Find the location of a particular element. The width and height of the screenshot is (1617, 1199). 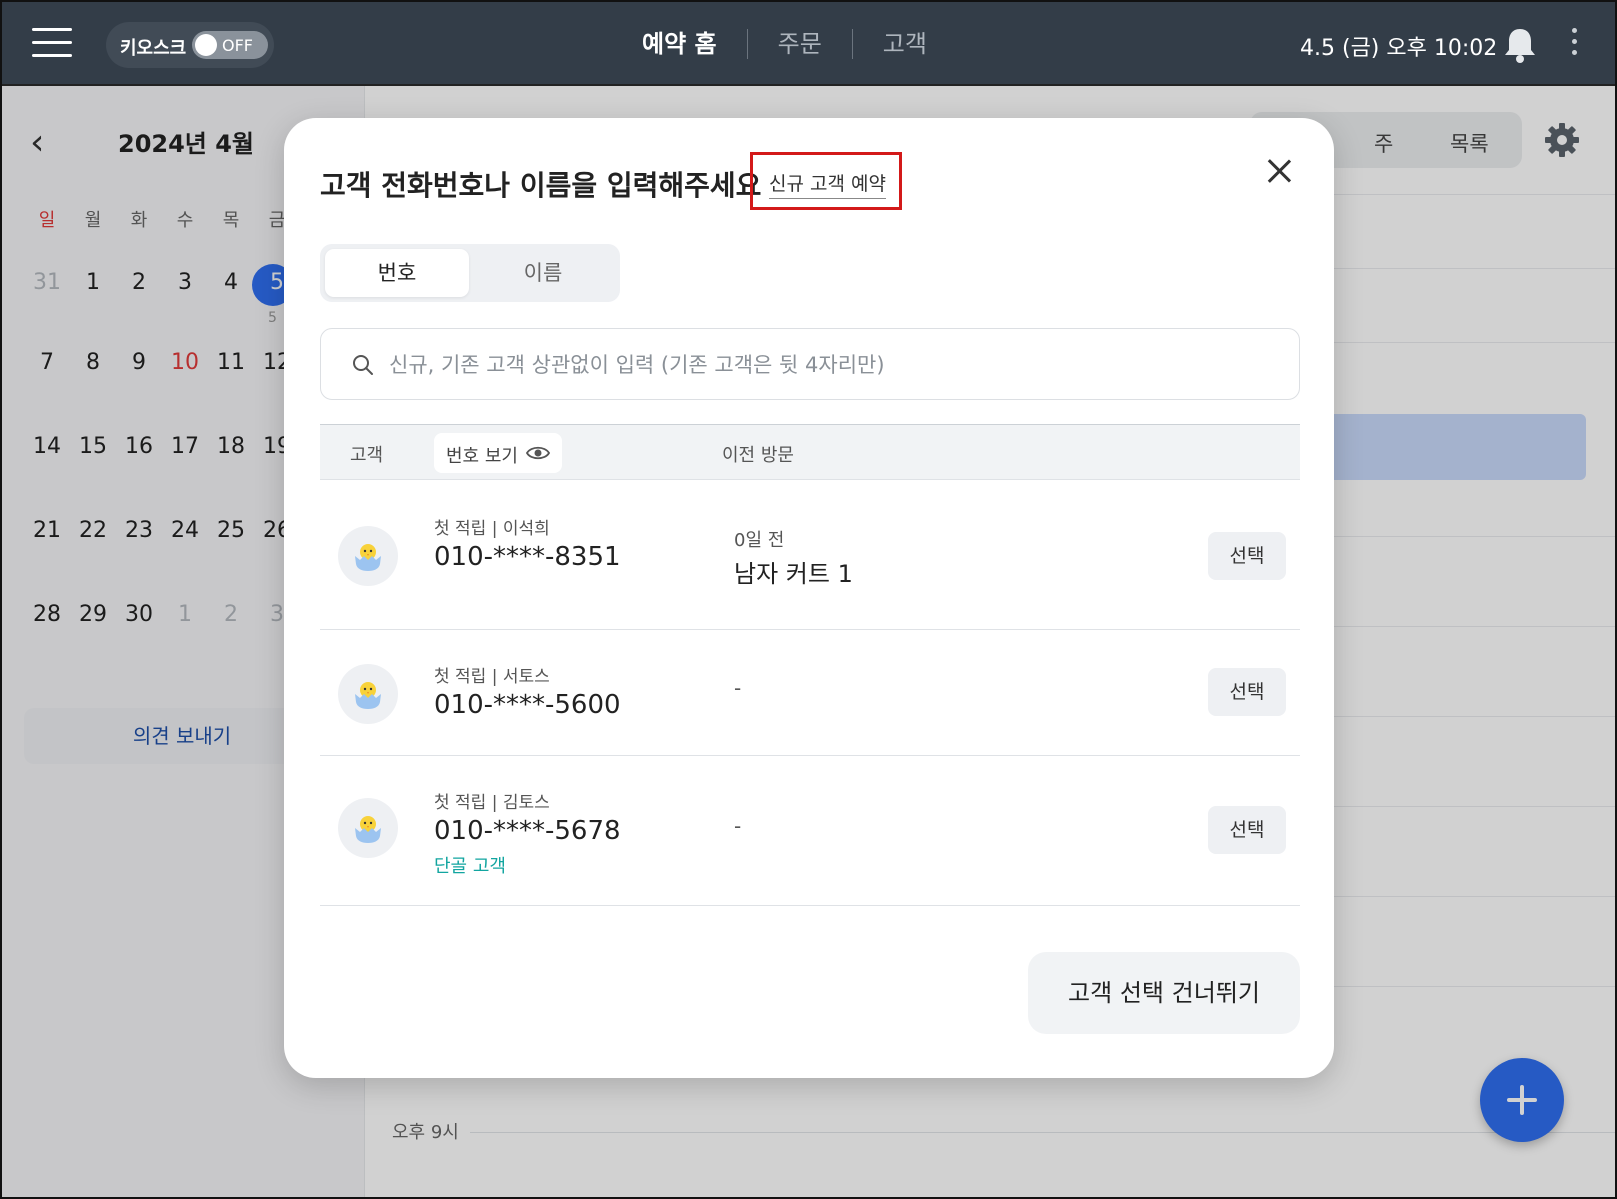

menu-icon is located at coordinates (52, 43).